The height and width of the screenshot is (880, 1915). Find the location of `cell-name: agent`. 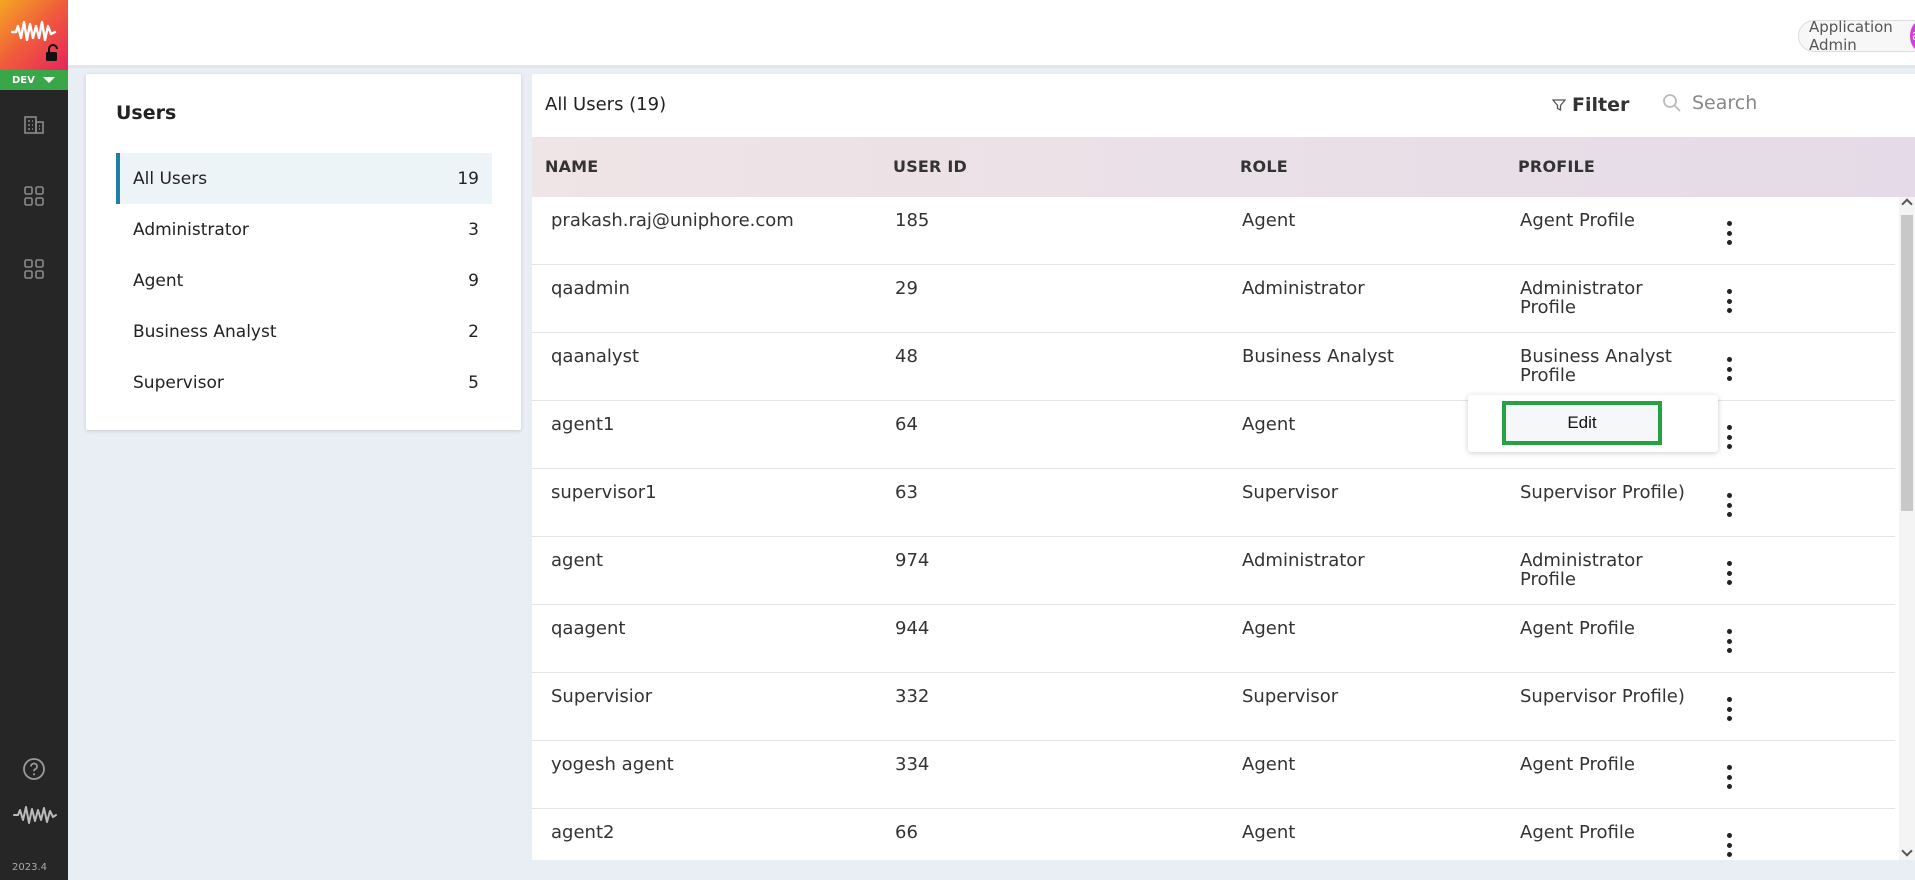

cell-name: agent is located at coordinates (577, 560).